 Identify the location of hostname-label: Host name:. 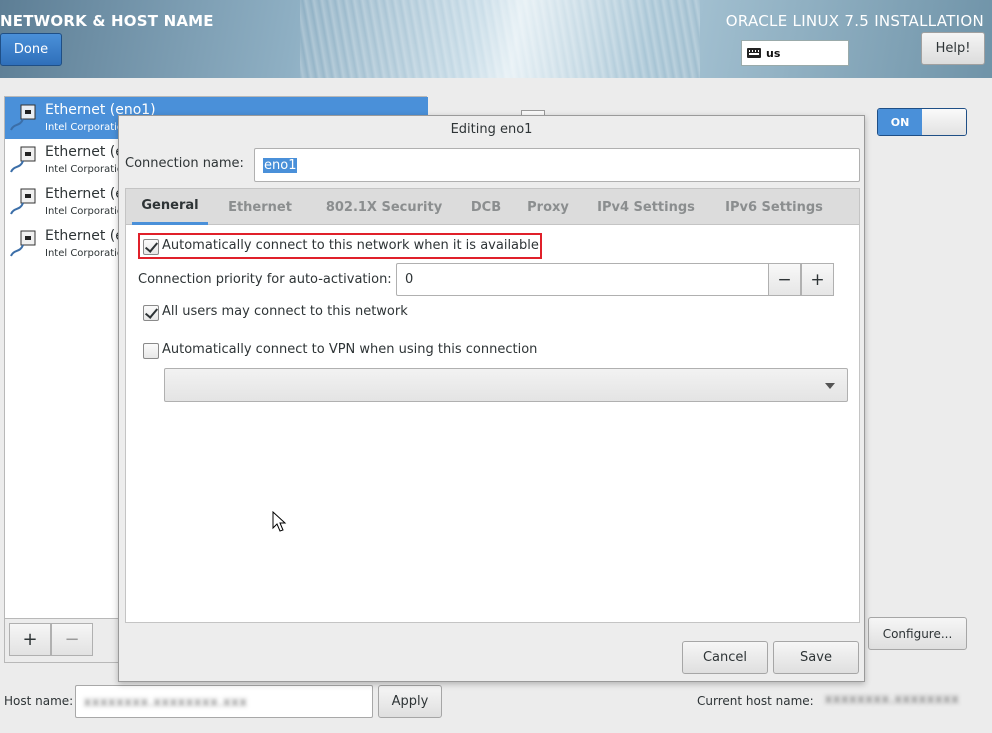
(39, 701).